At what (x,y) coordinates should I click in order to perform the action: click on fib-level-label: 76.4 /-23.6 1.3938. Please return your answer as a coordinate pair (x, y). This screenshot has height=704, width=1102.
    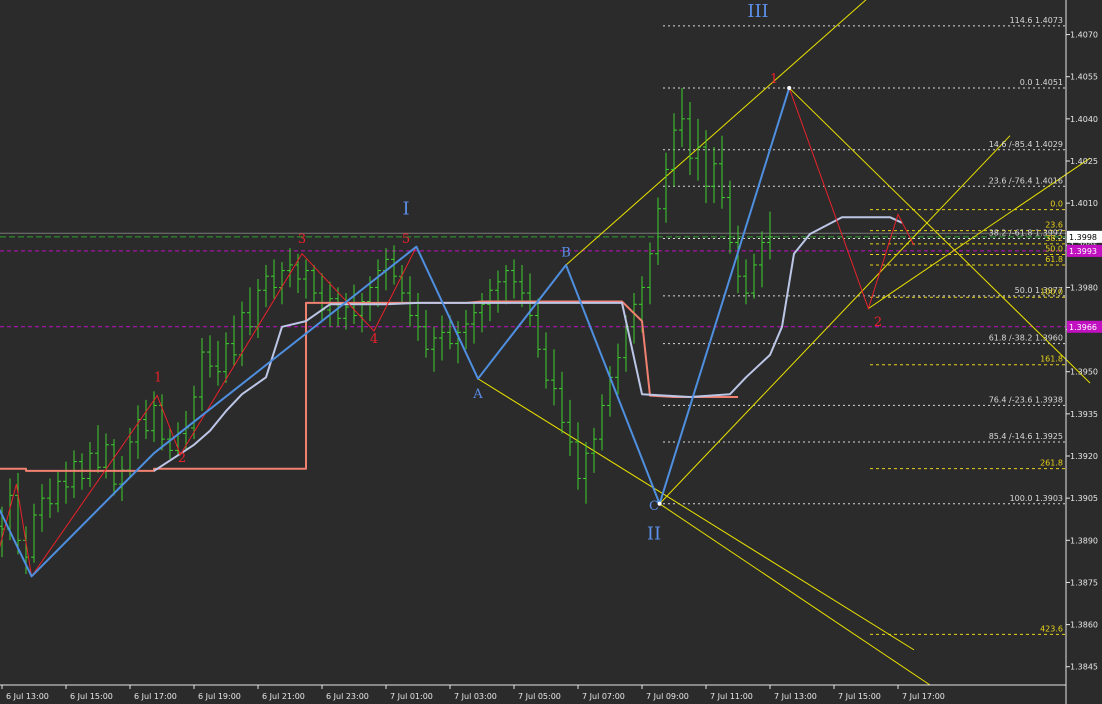
    Looking at the image, I should click on (1026, 399).